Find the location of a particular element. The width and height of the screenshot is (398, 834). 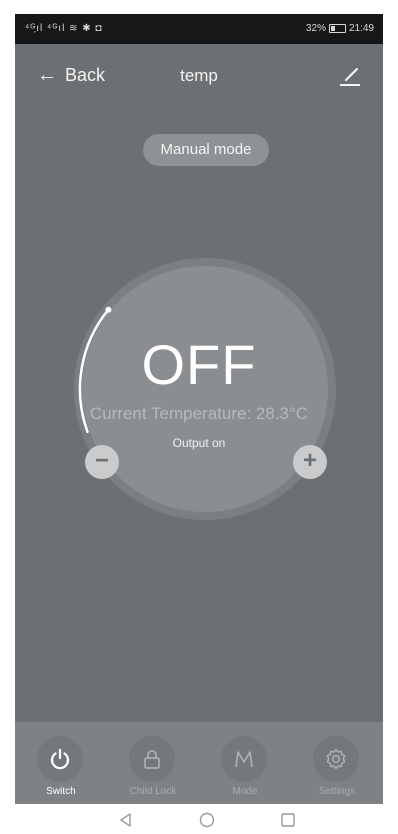

nav-mode: Mode is located at coordinates (245, 763).